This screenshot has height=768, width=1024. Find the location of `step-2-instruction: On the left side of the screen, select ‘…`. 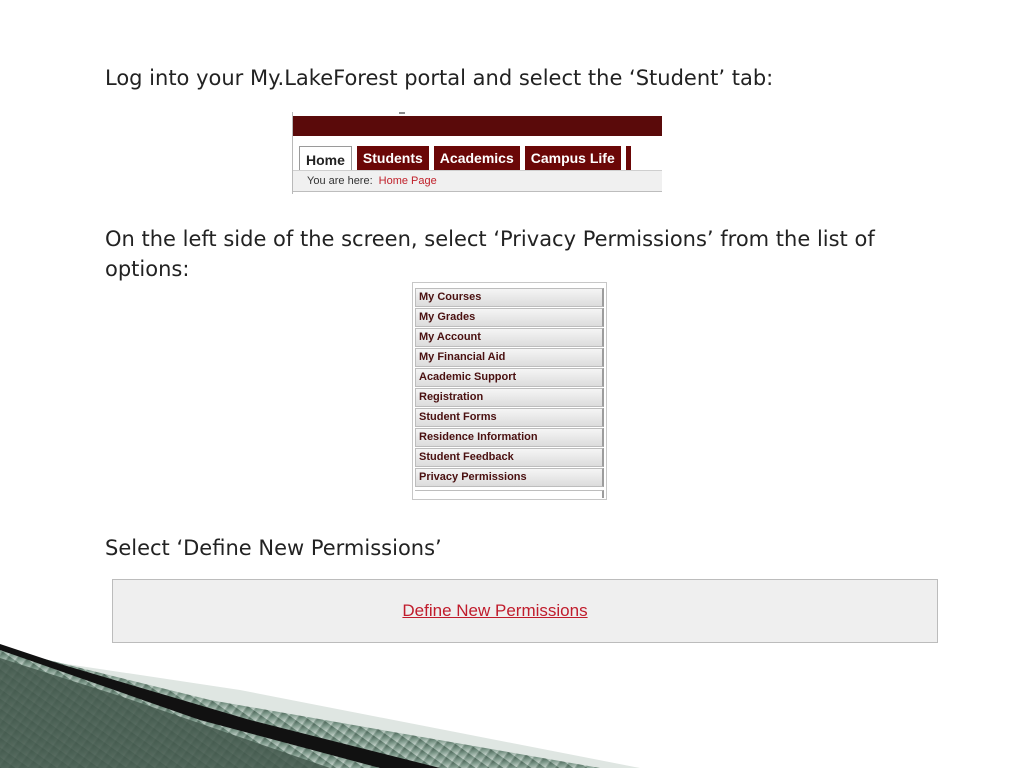

step-2-instruction: On the left side of the screen, select ‘… is located at coordinates (490, 254).